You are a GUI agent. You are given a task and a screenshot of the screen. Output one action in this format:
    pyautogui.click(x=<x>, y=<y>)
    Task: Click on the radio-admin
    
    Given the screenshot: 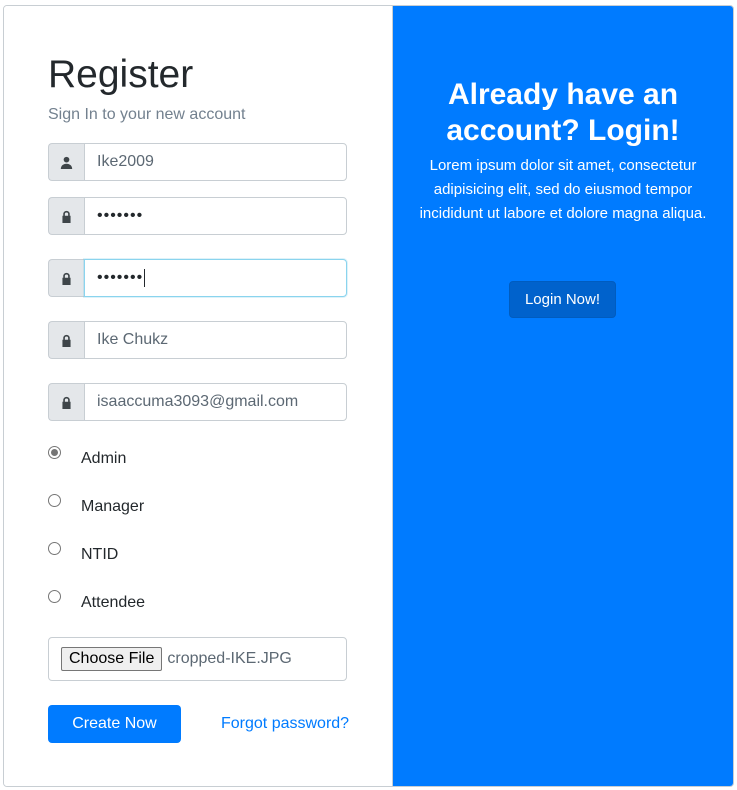 What is the action you would take?
    pyautogui.click(x=54, y=452)
    